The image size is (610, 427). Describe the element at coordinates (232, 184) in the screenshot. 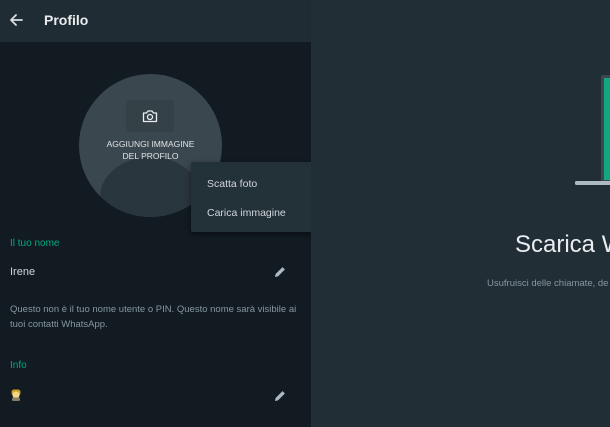

I see `menu-item-take-photo: Scatta foto` at that location.